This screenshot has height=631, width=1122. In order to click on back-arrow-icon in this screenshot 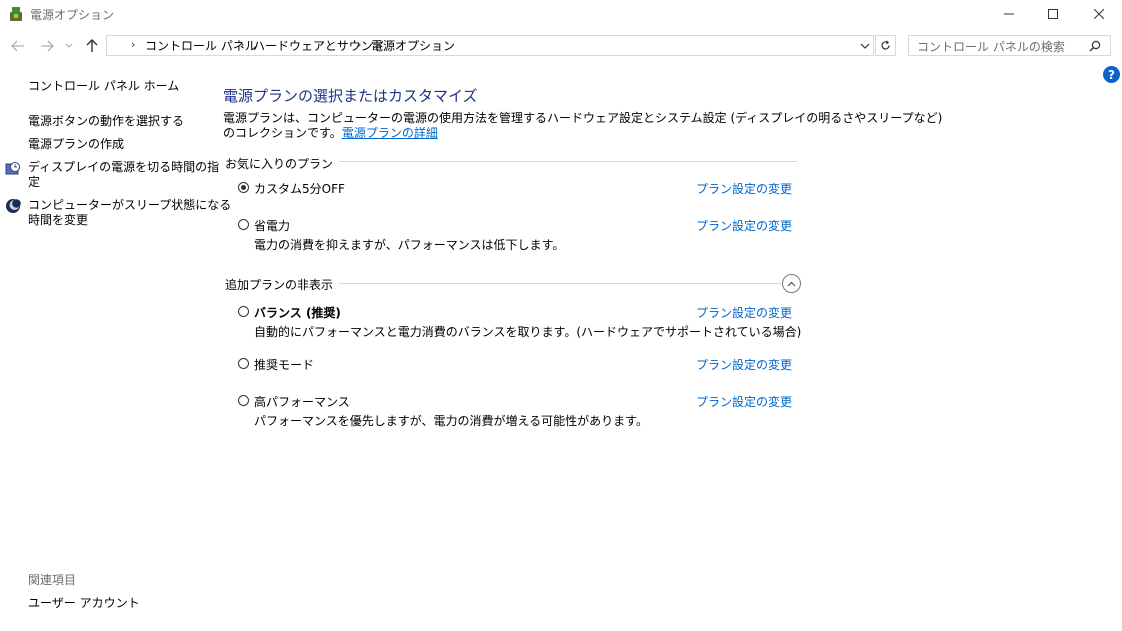, I will do `click(17, 46)`.